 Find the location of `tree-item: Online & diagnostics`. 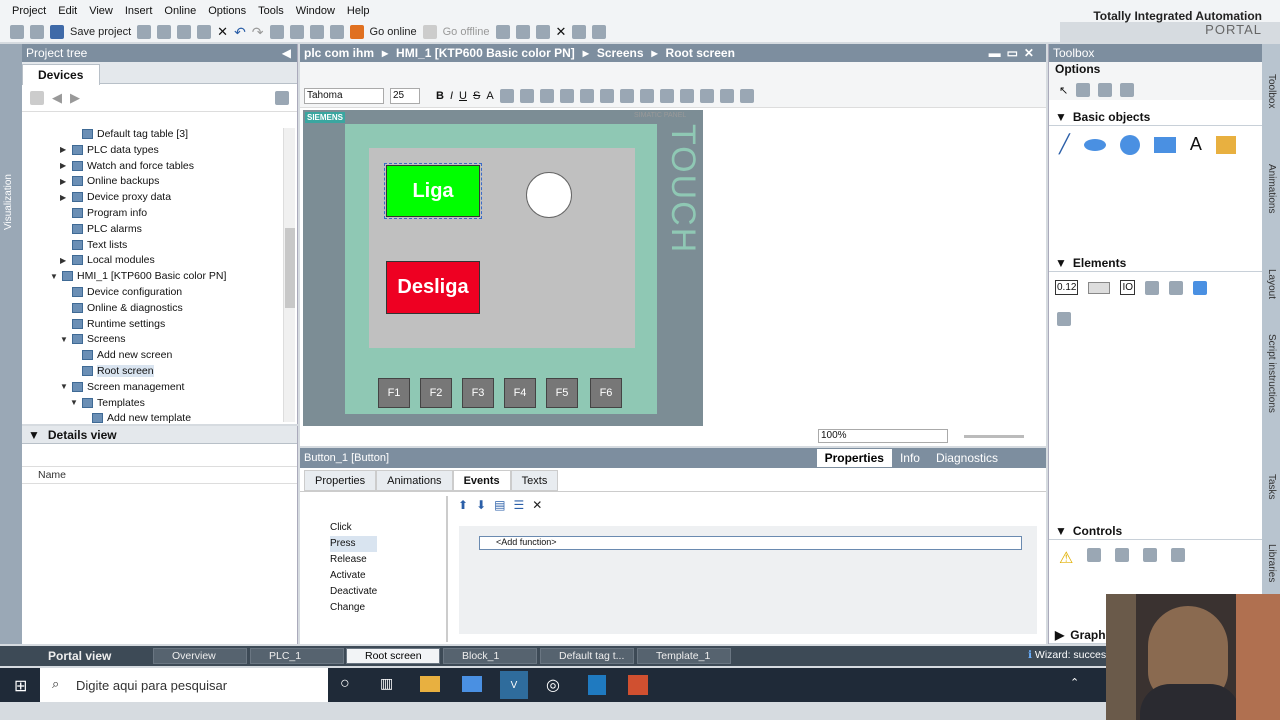

tree-item: Online & diagnostics is located at coordinates (121, 308).